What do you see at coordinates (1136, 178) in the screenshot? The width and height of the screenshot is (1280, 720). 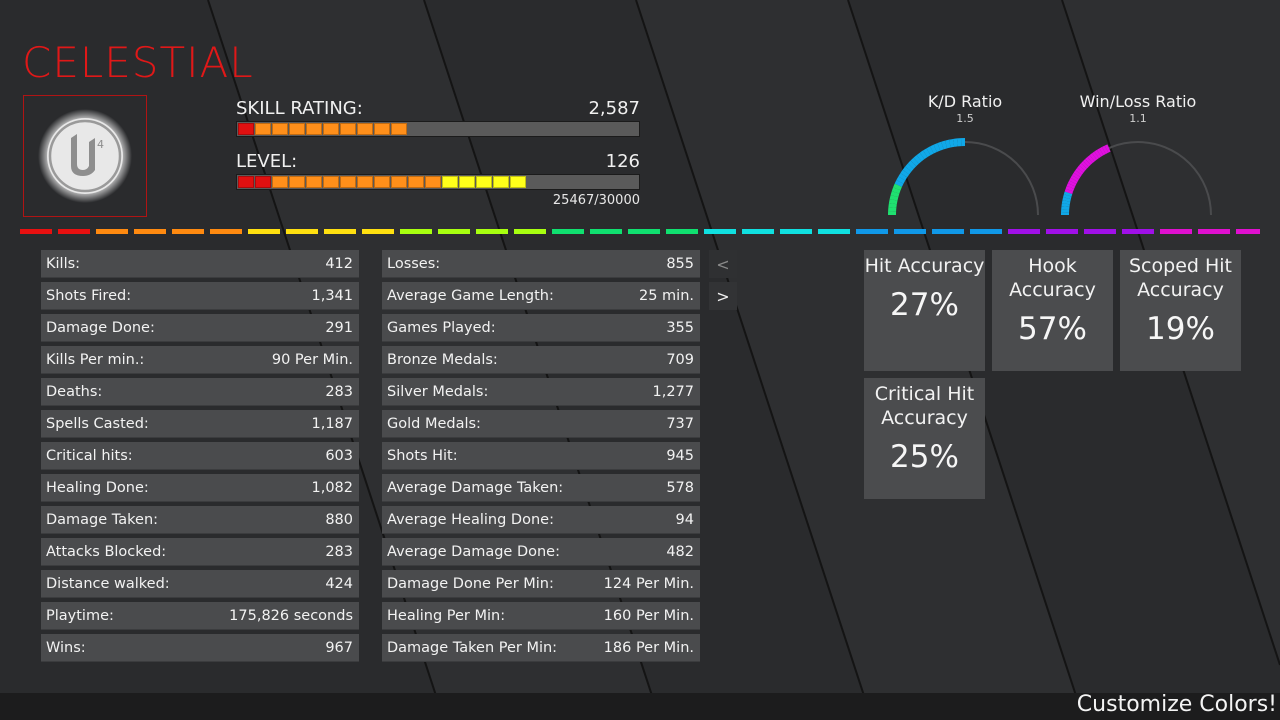 I see `win-loss-ratio-arc` at bounding box center [1136, 178].